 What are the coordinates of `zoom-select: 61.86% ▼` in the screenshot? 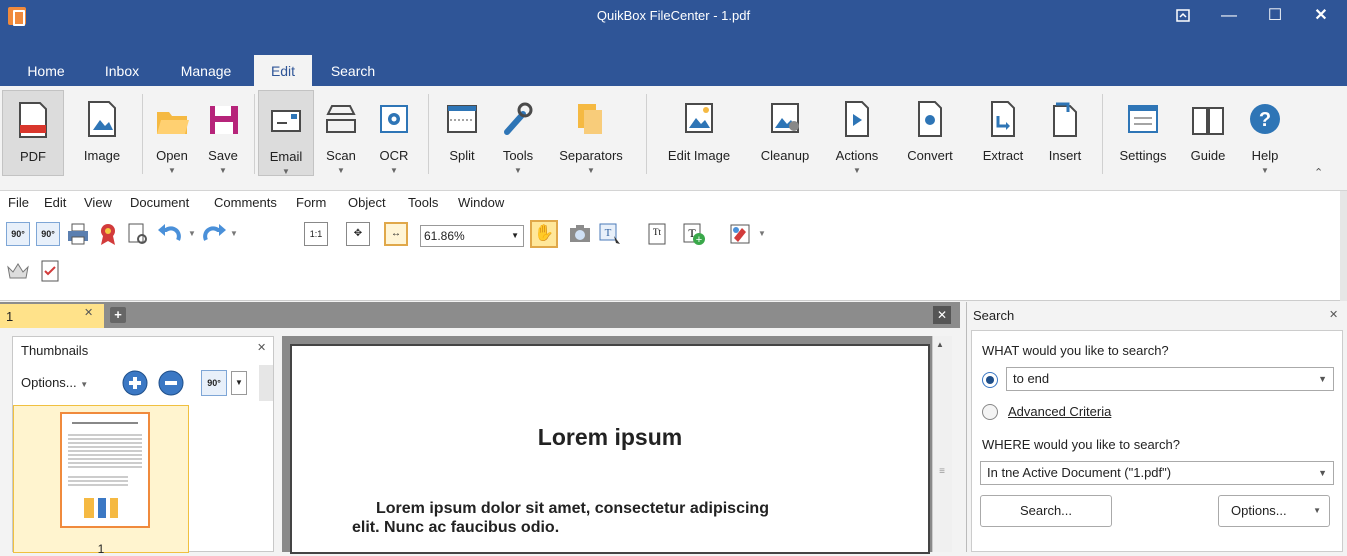 It's located at (472, 236).